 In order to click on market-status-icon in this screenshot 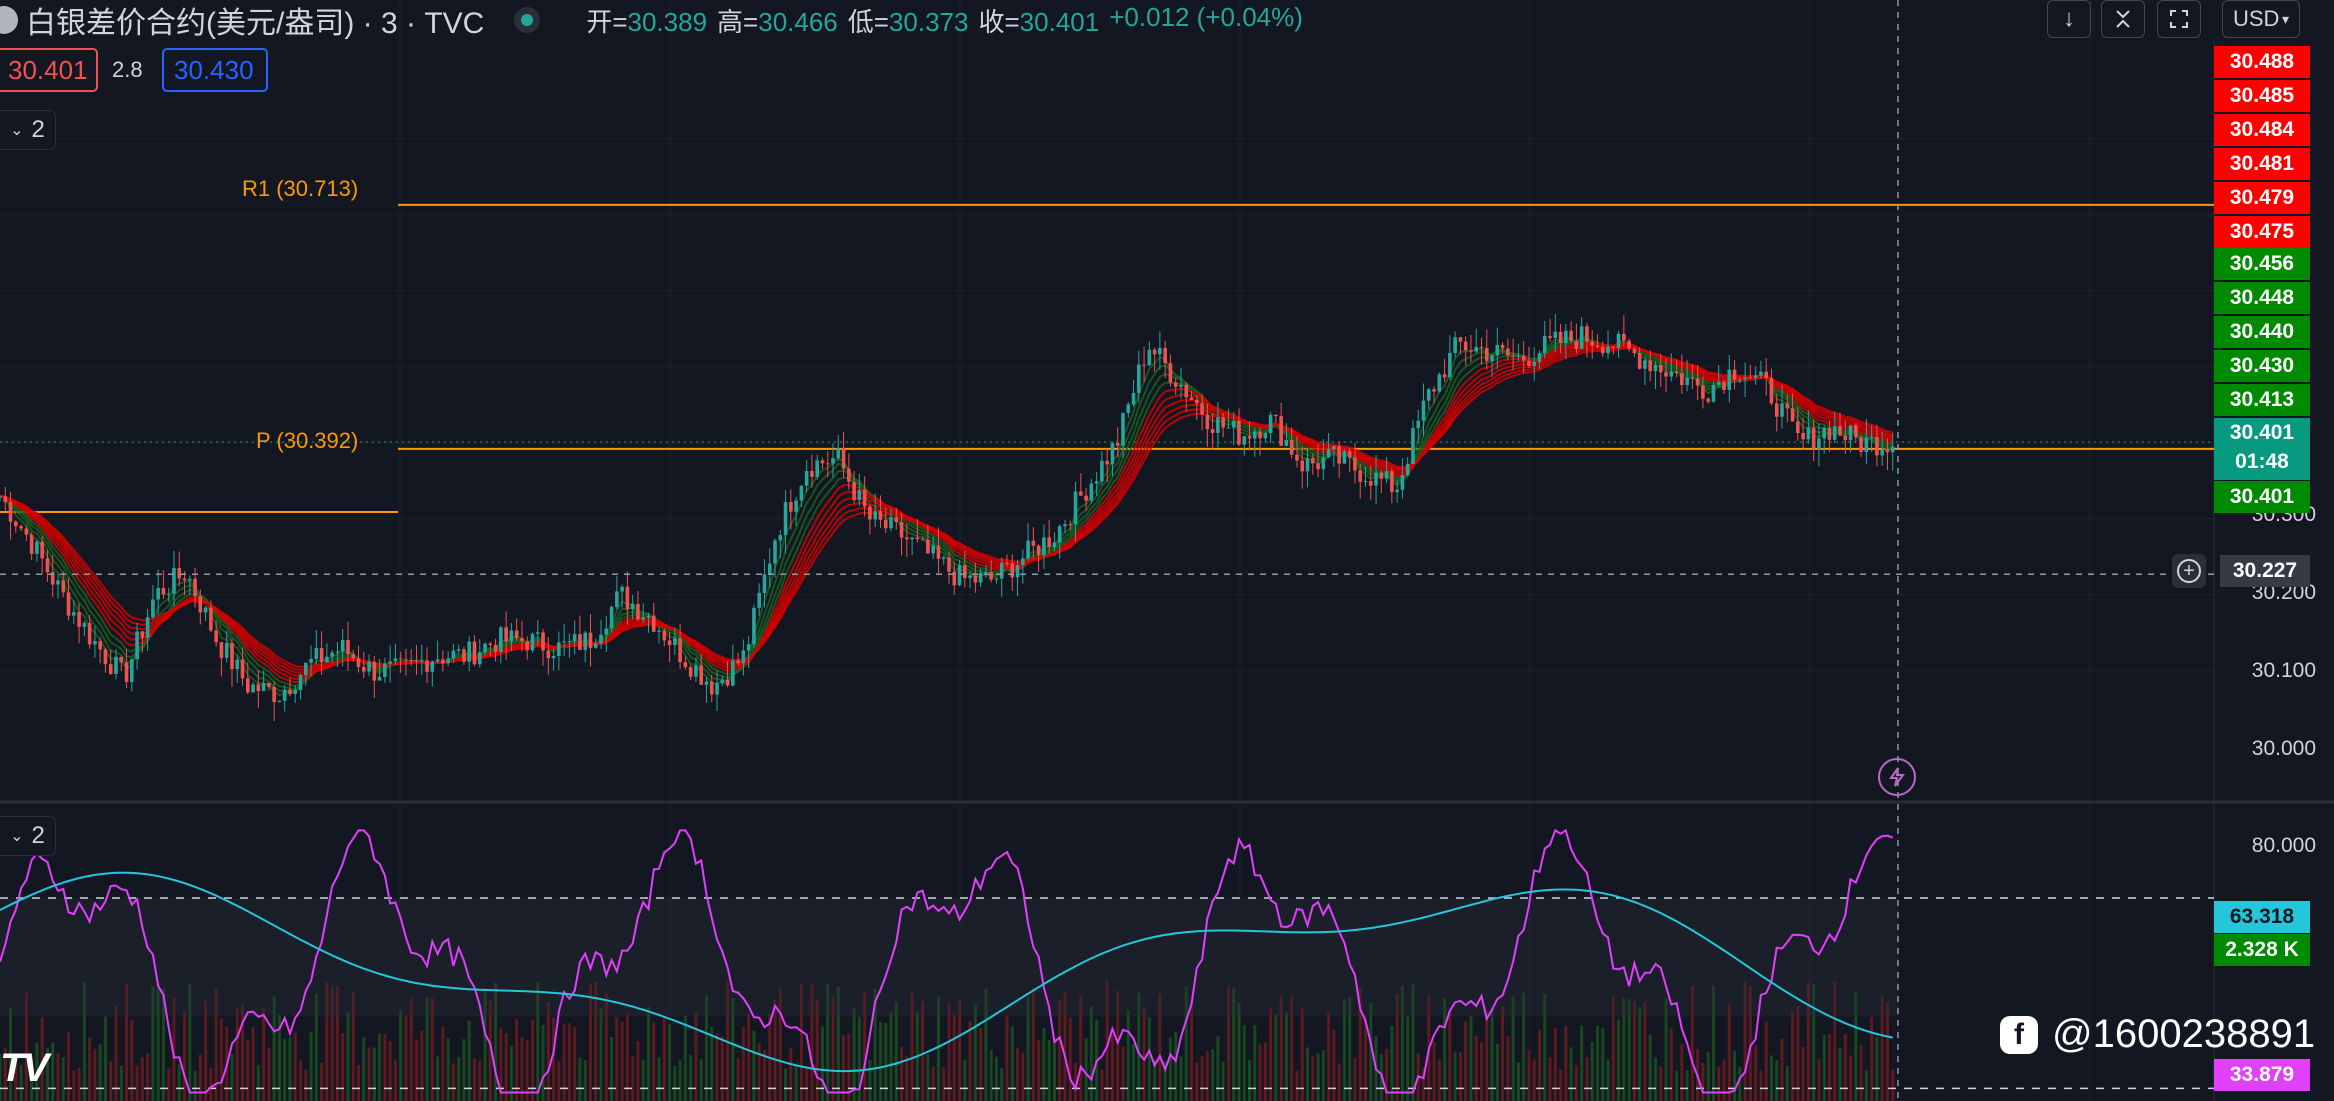, I will do `click(527, 20)`.